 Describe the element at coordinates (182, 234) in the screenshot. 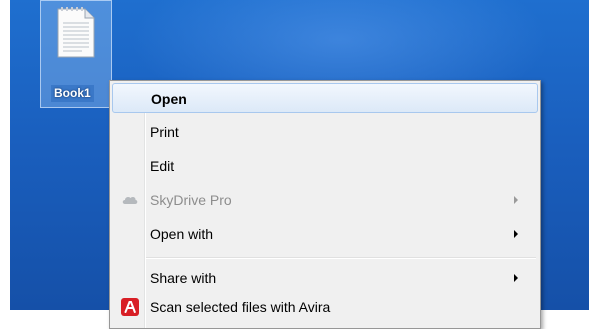

I see `menu-item-label: Open with` at that location.